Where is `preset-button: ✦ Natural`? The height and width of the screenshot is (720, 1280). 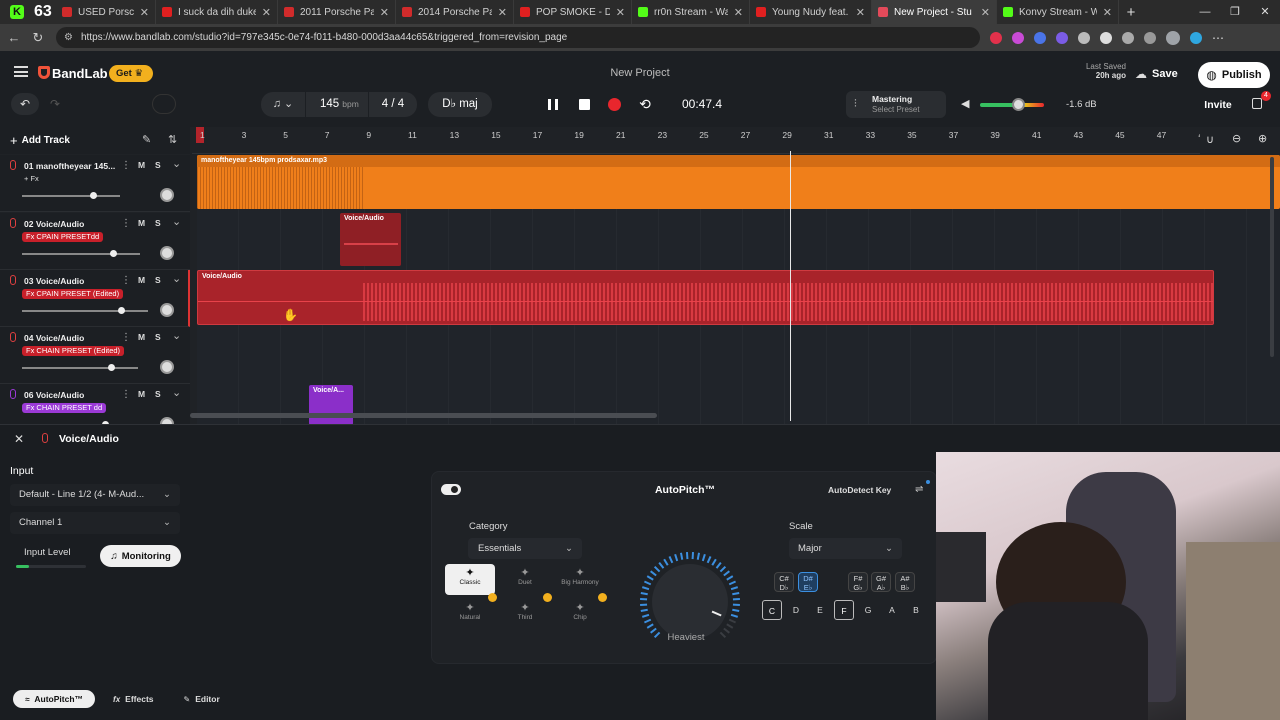 preset-button: ✦ Natural is located at coordinates (470, 614).